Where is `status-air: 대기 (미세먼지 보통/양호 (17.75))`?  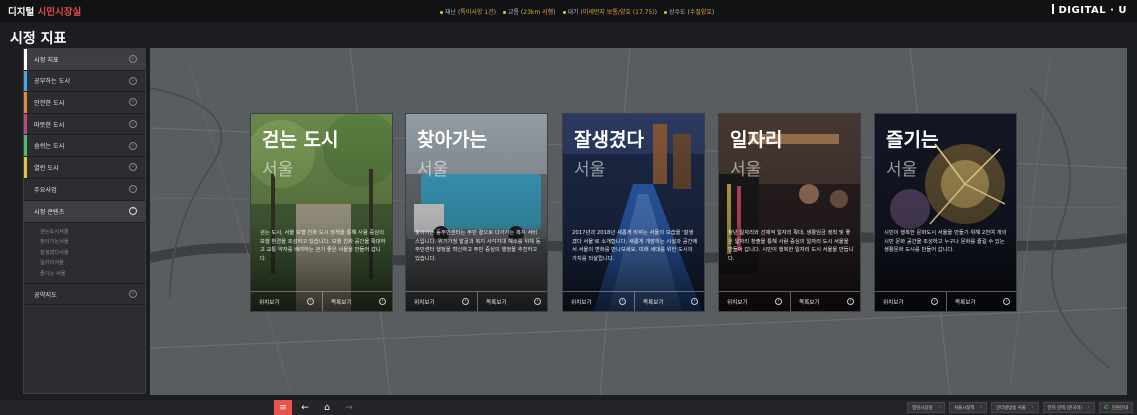
status-air: 대기 (미세먼지 보통/양호 (17.75)) is located at coordinates (609, 11).